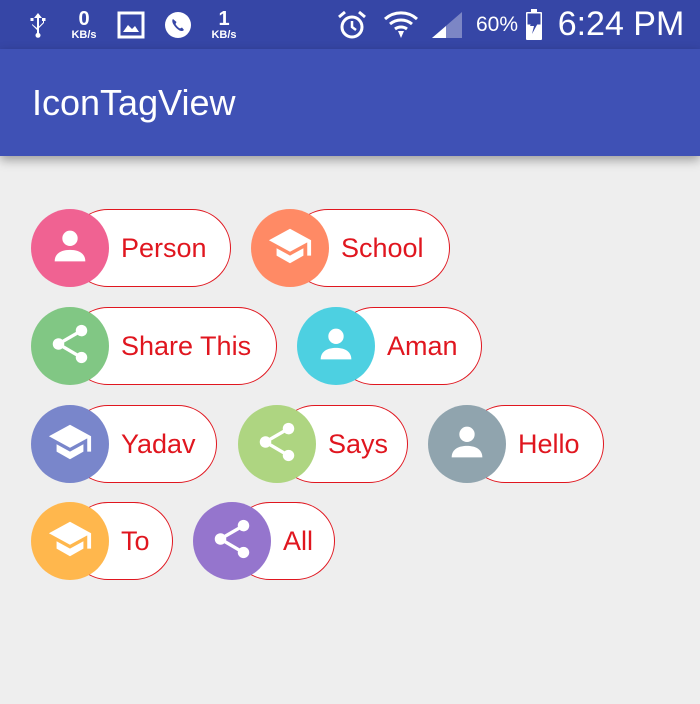 The height and width of the screenshot is (704, 700). I want to click on tag-label: Hello, so click(549, 444).